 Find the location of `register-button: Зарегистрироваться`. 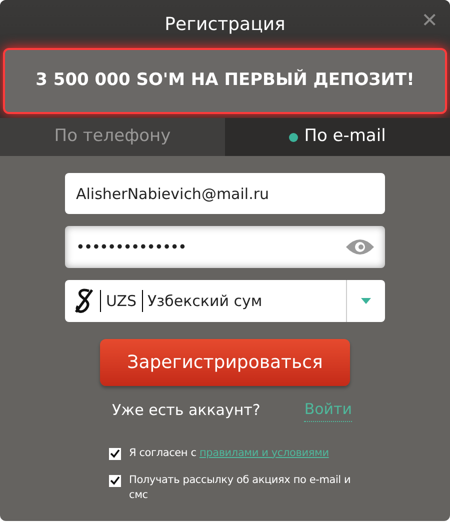

register-button: Зарегистрироваться is located at coordinates (225, 362).